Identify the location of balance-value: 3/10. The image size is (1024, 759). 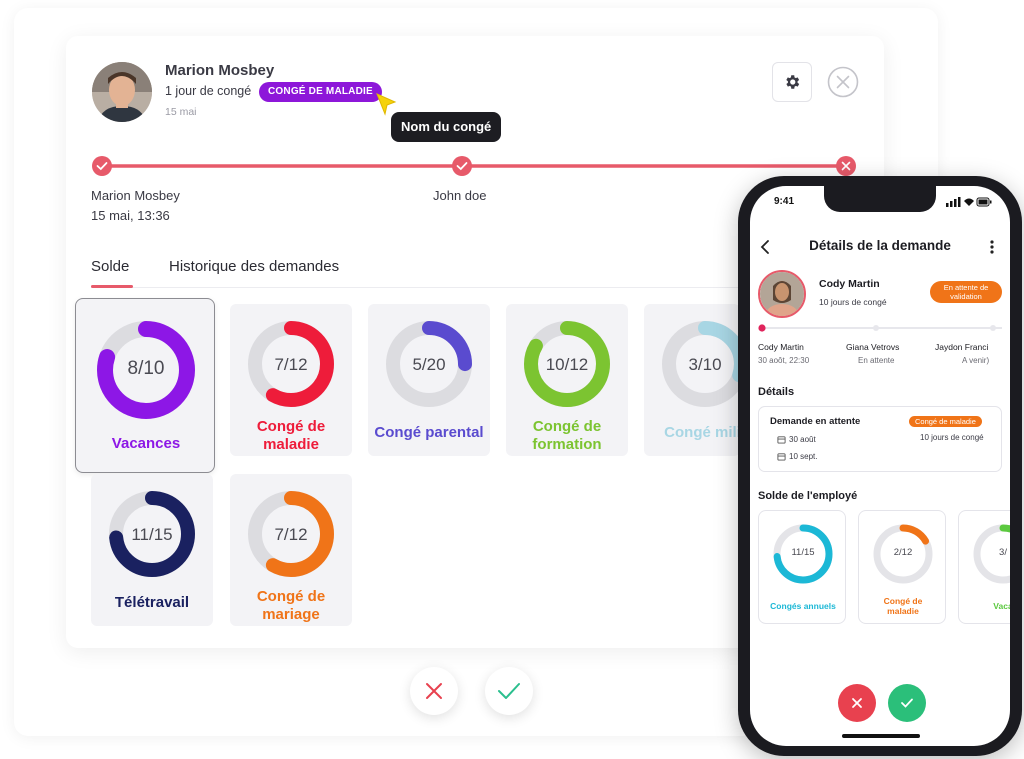
(705, 364).